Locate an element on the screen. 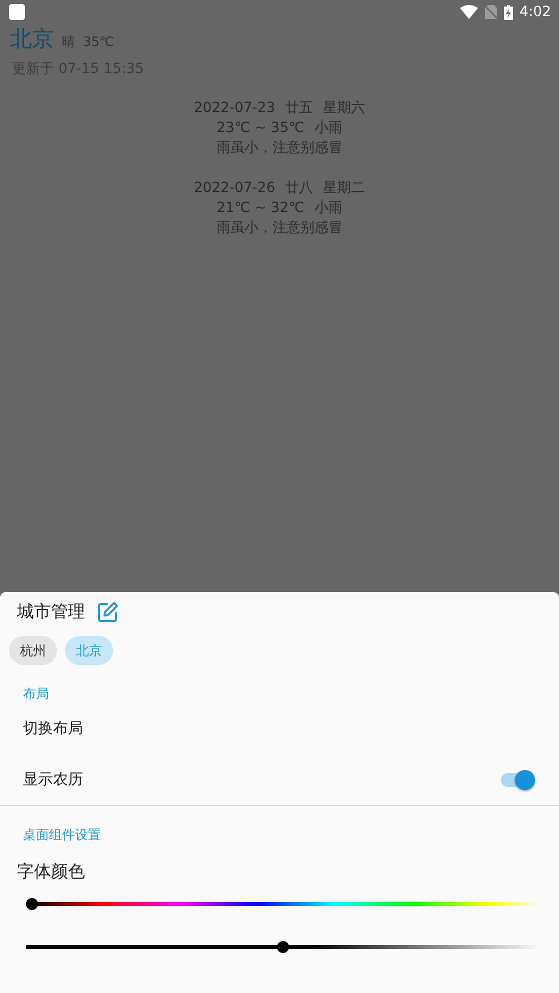 This screenshot has height=993, width=559. forecast-date: 2022-07-26 is located at coordinates (235, 188).